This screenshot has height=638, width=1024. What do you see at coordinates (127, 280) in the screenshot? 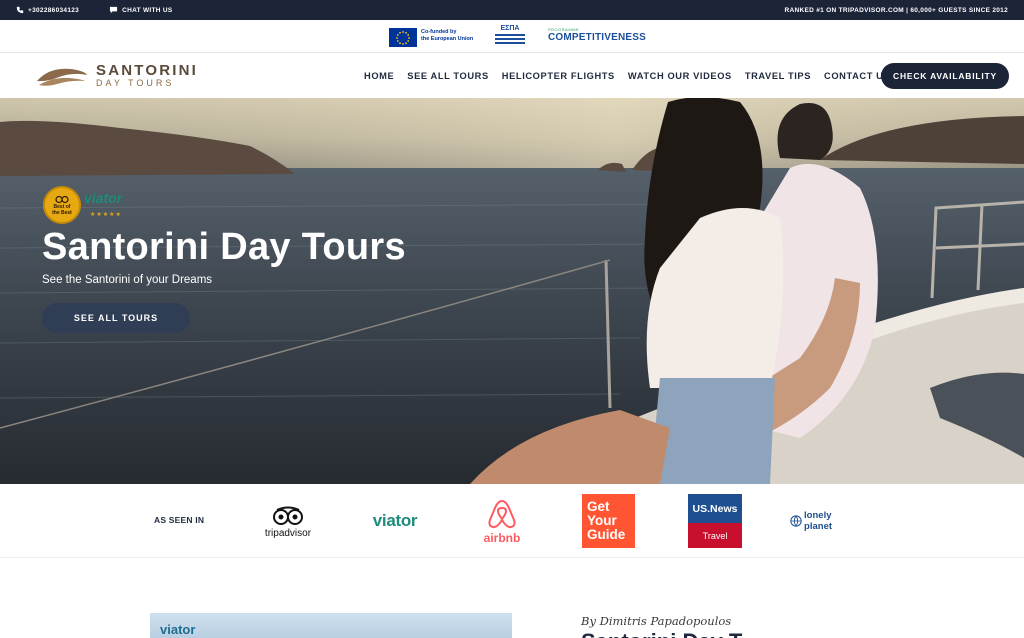
I see `hero-subtitle: See the Santorini of your Dreams` at bounding box center [127, 280].